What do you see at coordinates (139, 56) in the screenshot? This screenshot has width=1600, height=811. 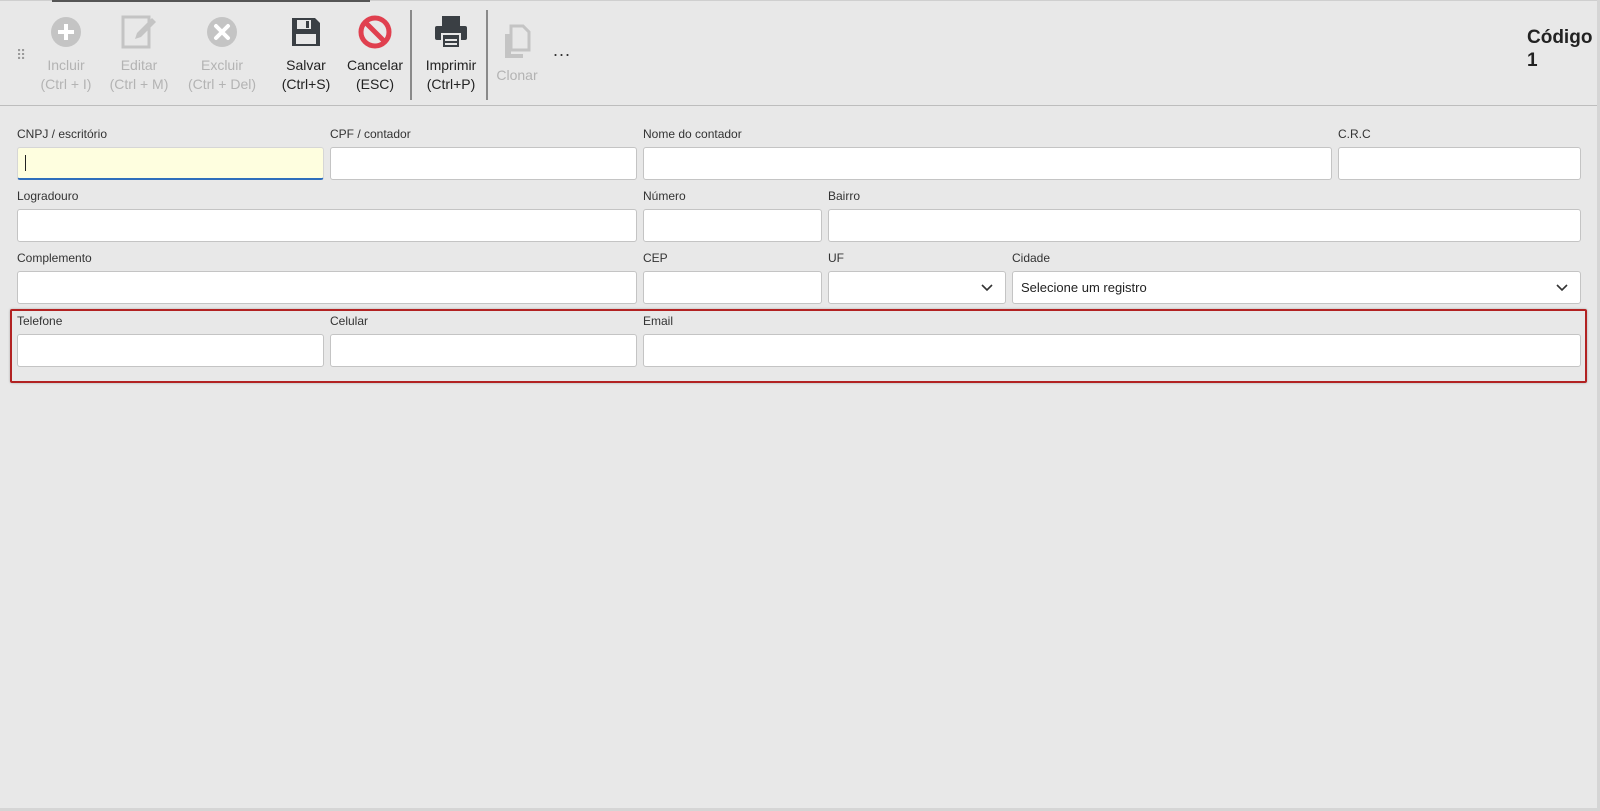 I see `editar-button: Editar (Ctrl + M)` at bounding box center [139, 56].